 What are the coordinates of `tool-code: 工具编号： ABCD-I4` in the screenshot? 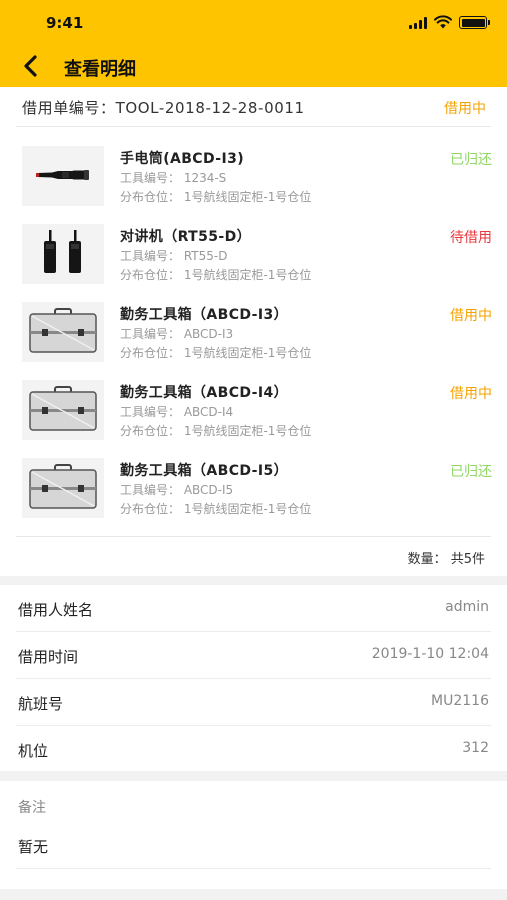 It's located at (177, 412).